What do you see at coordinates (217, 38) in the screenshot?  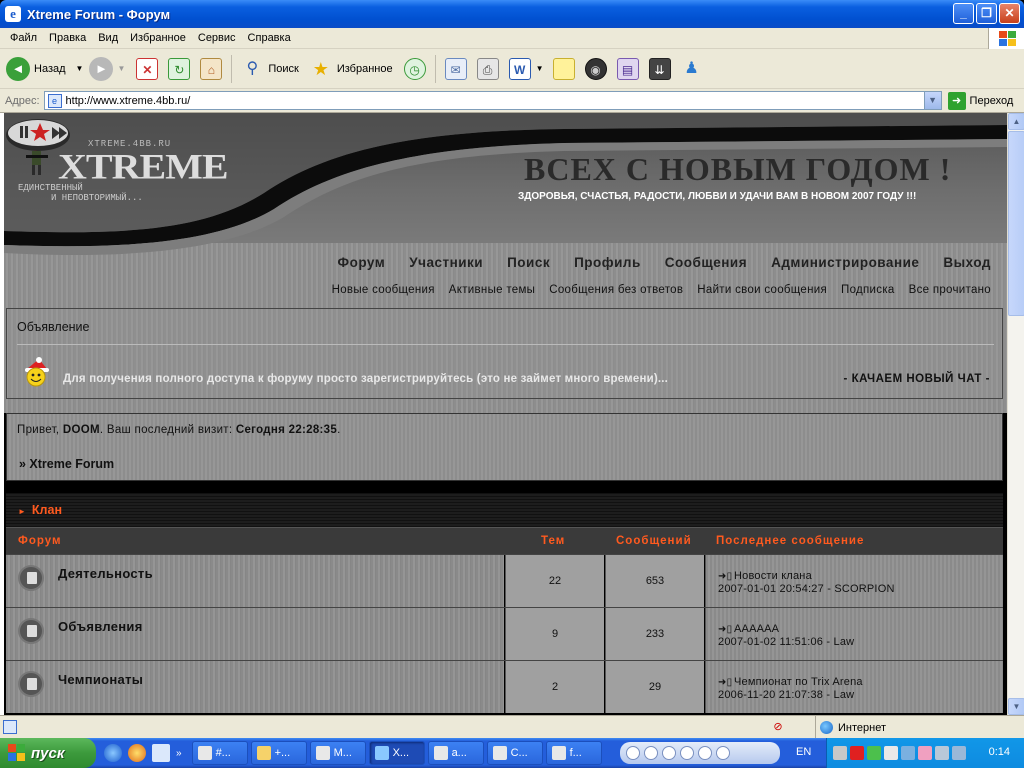 I see `menu-tools: Сервис` at bounding box center [217, 38].